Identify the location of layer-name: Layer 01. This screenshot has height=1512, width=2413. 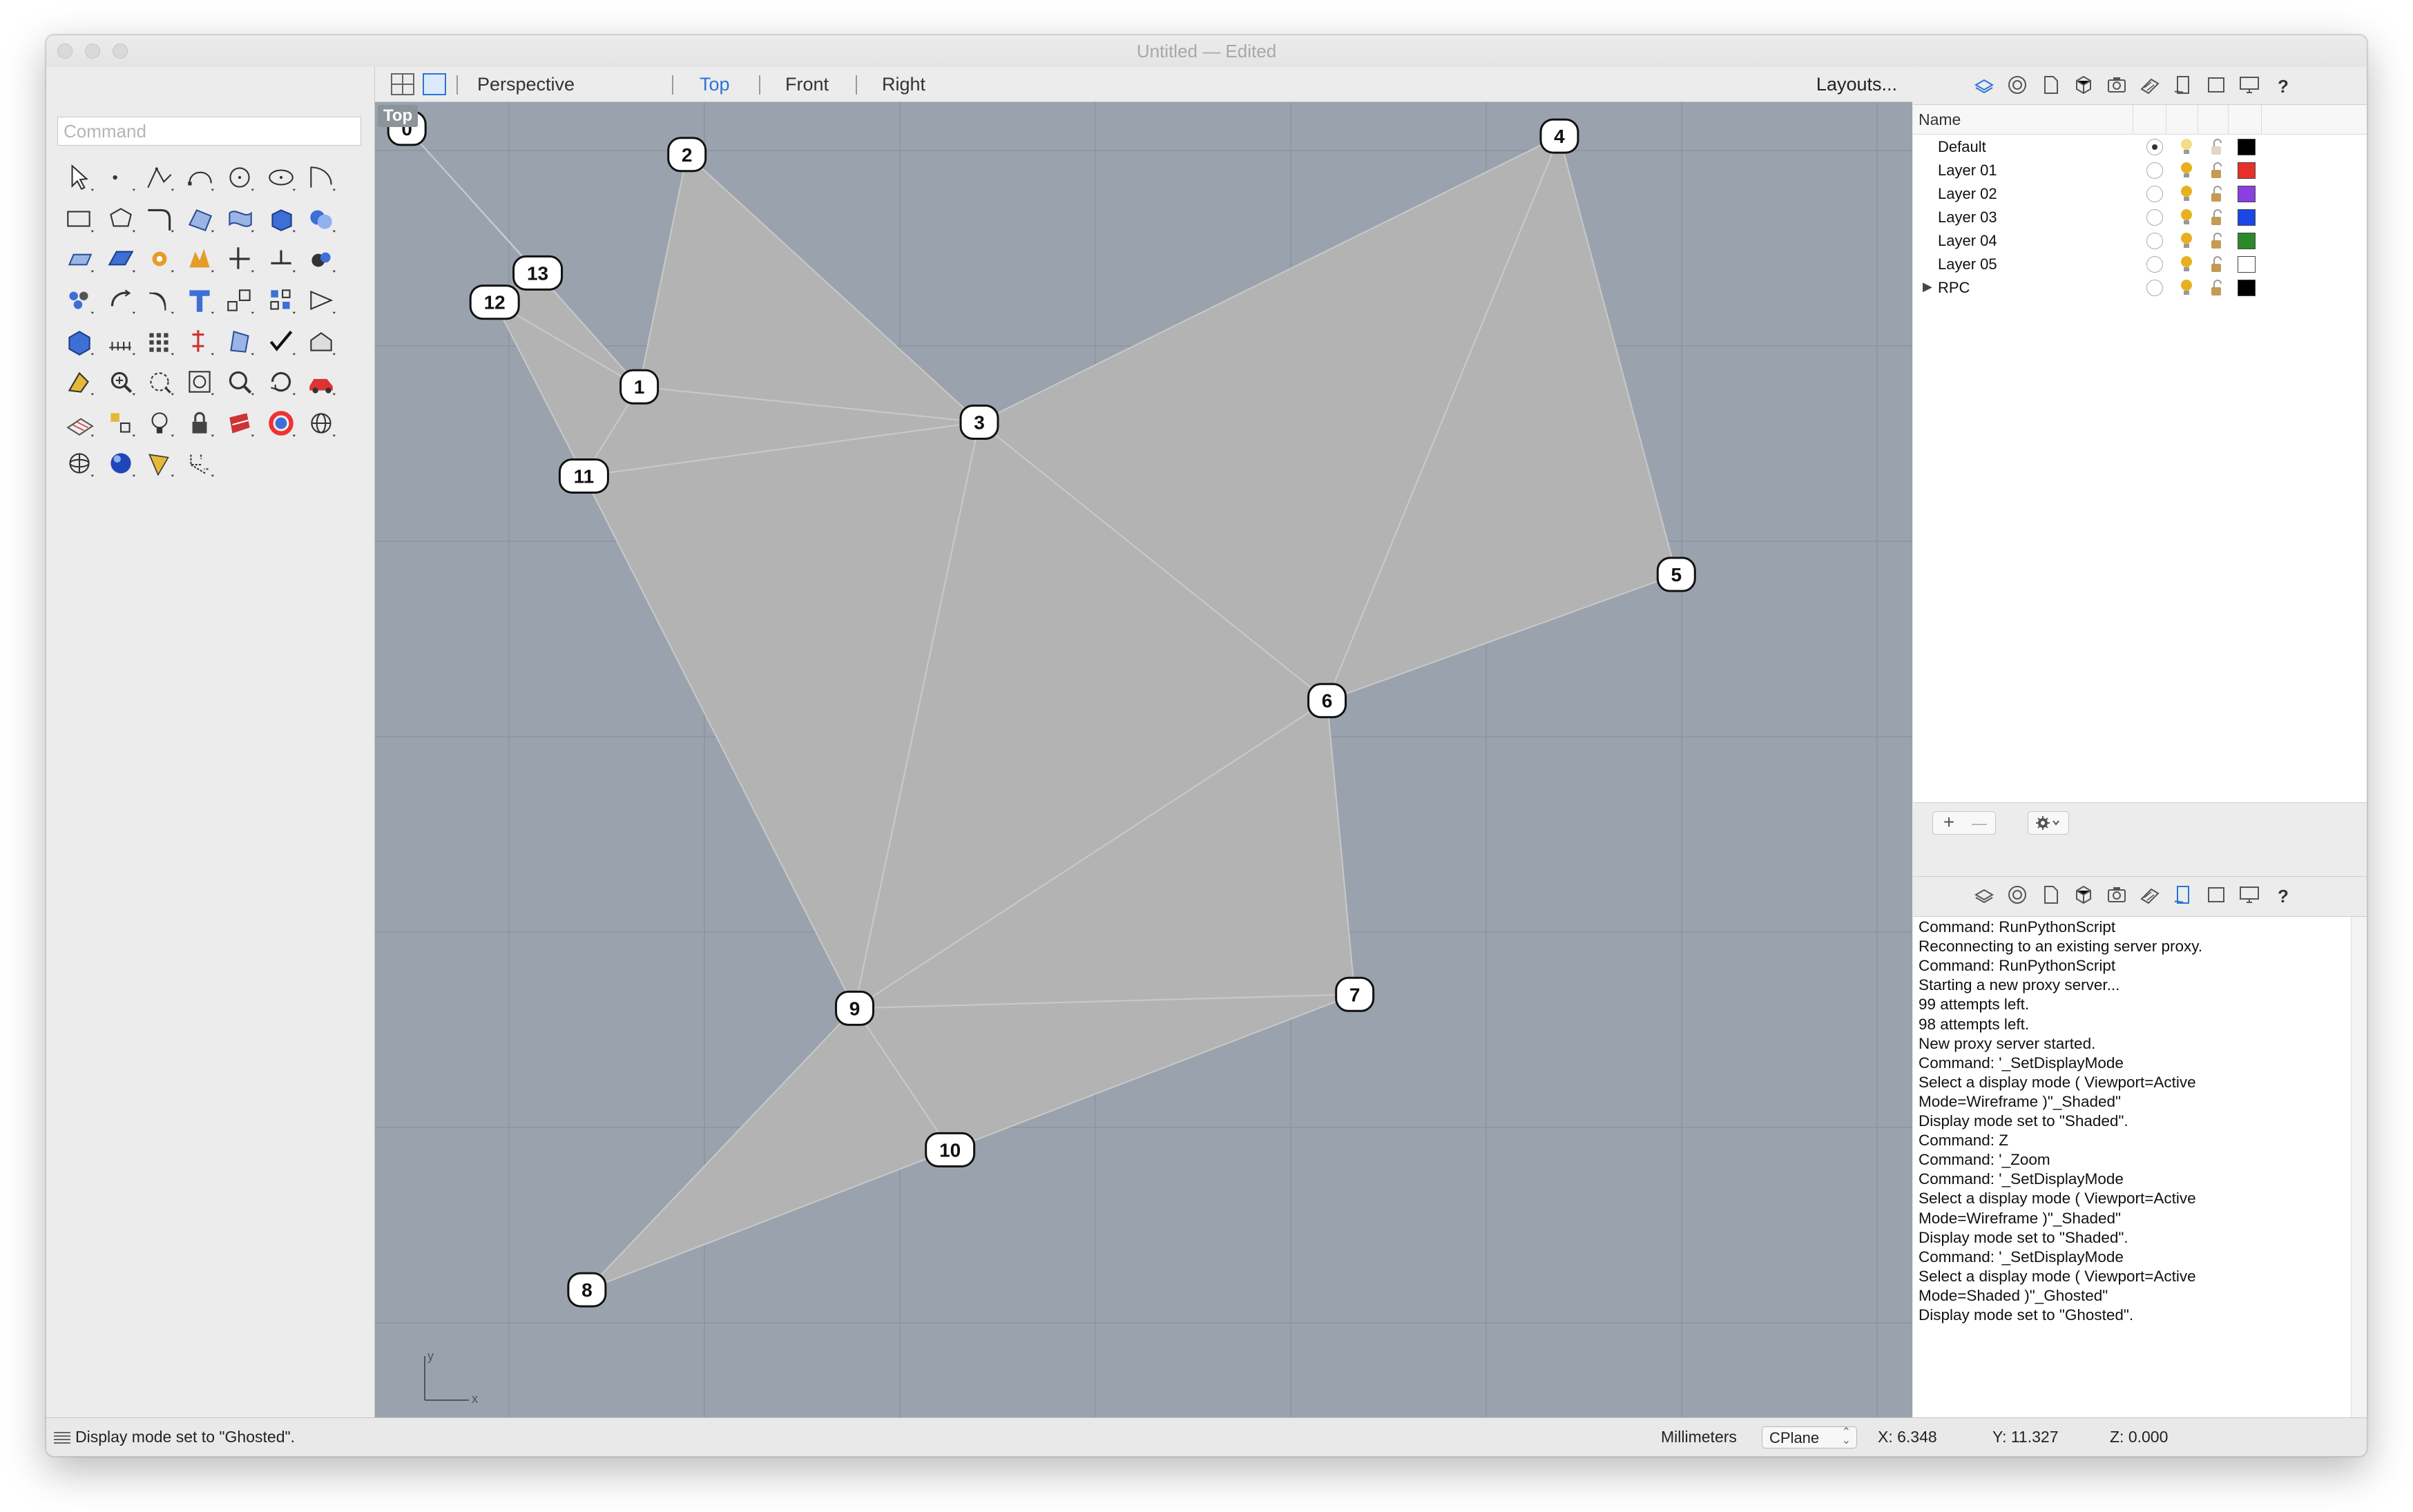
(1967, 171).